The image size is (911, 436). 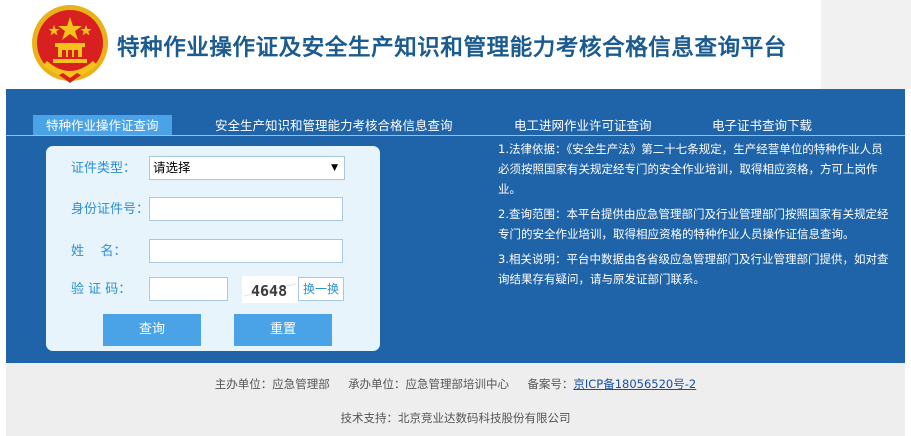 What do you see at coordinates (634, 384) in the screenshot?
I see `icp-link: 京ICP备18056520号-2` at bounding box center [634, 384].